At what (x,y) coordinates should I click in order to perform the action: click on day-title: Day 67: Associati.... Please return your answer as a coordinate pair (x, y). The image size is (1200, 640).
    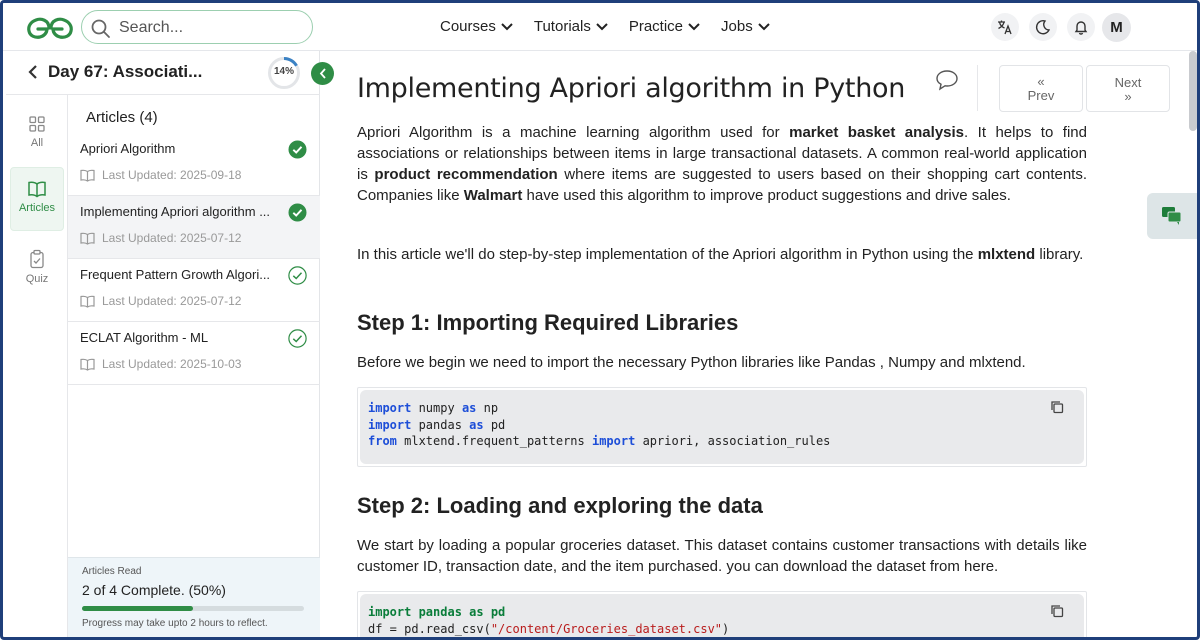
    Looking at the image, I should click on (125, 71).